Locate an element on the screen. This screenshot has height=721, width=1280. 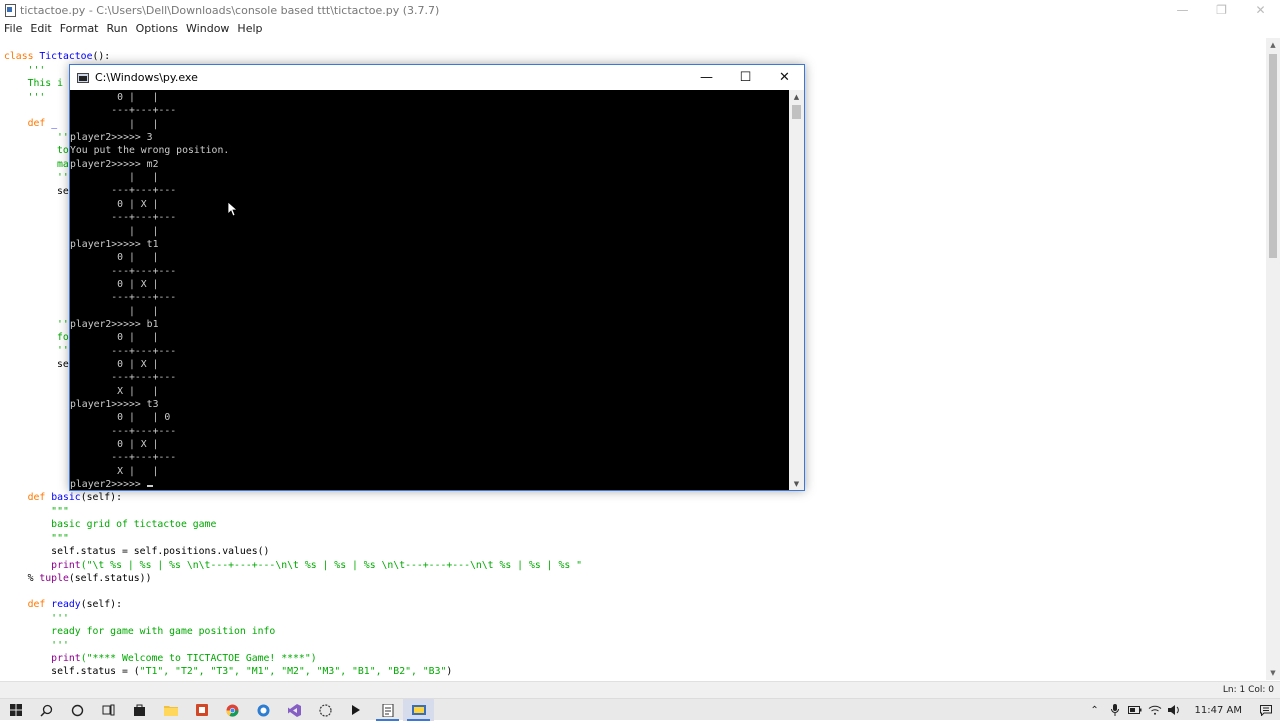
file-explorer-button is located at coordinates (170, 710).